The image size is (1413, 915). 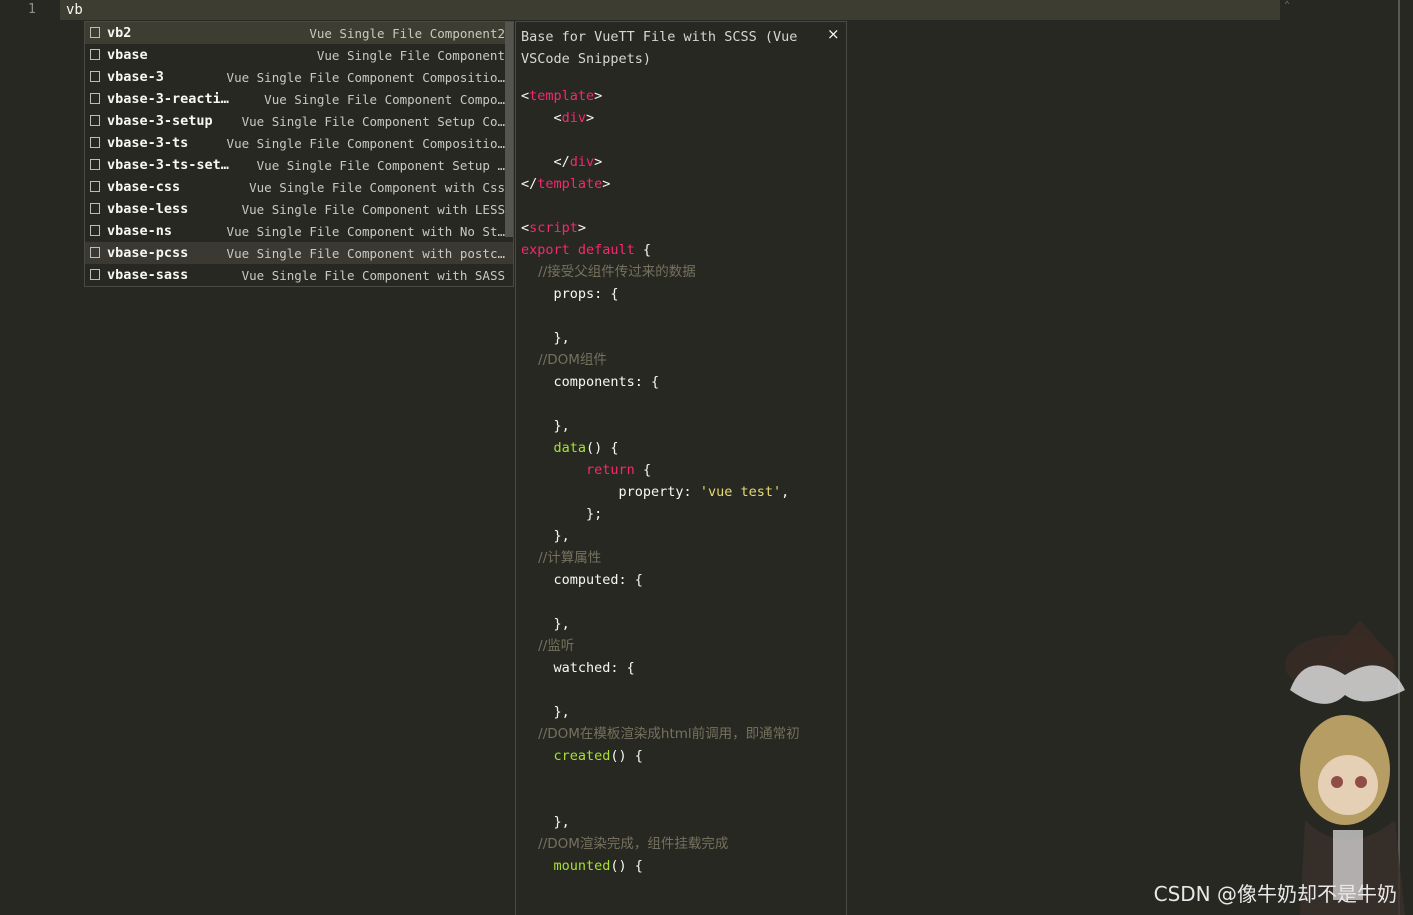 I want to click on code-line: <script>, so click(x=554, y=228).